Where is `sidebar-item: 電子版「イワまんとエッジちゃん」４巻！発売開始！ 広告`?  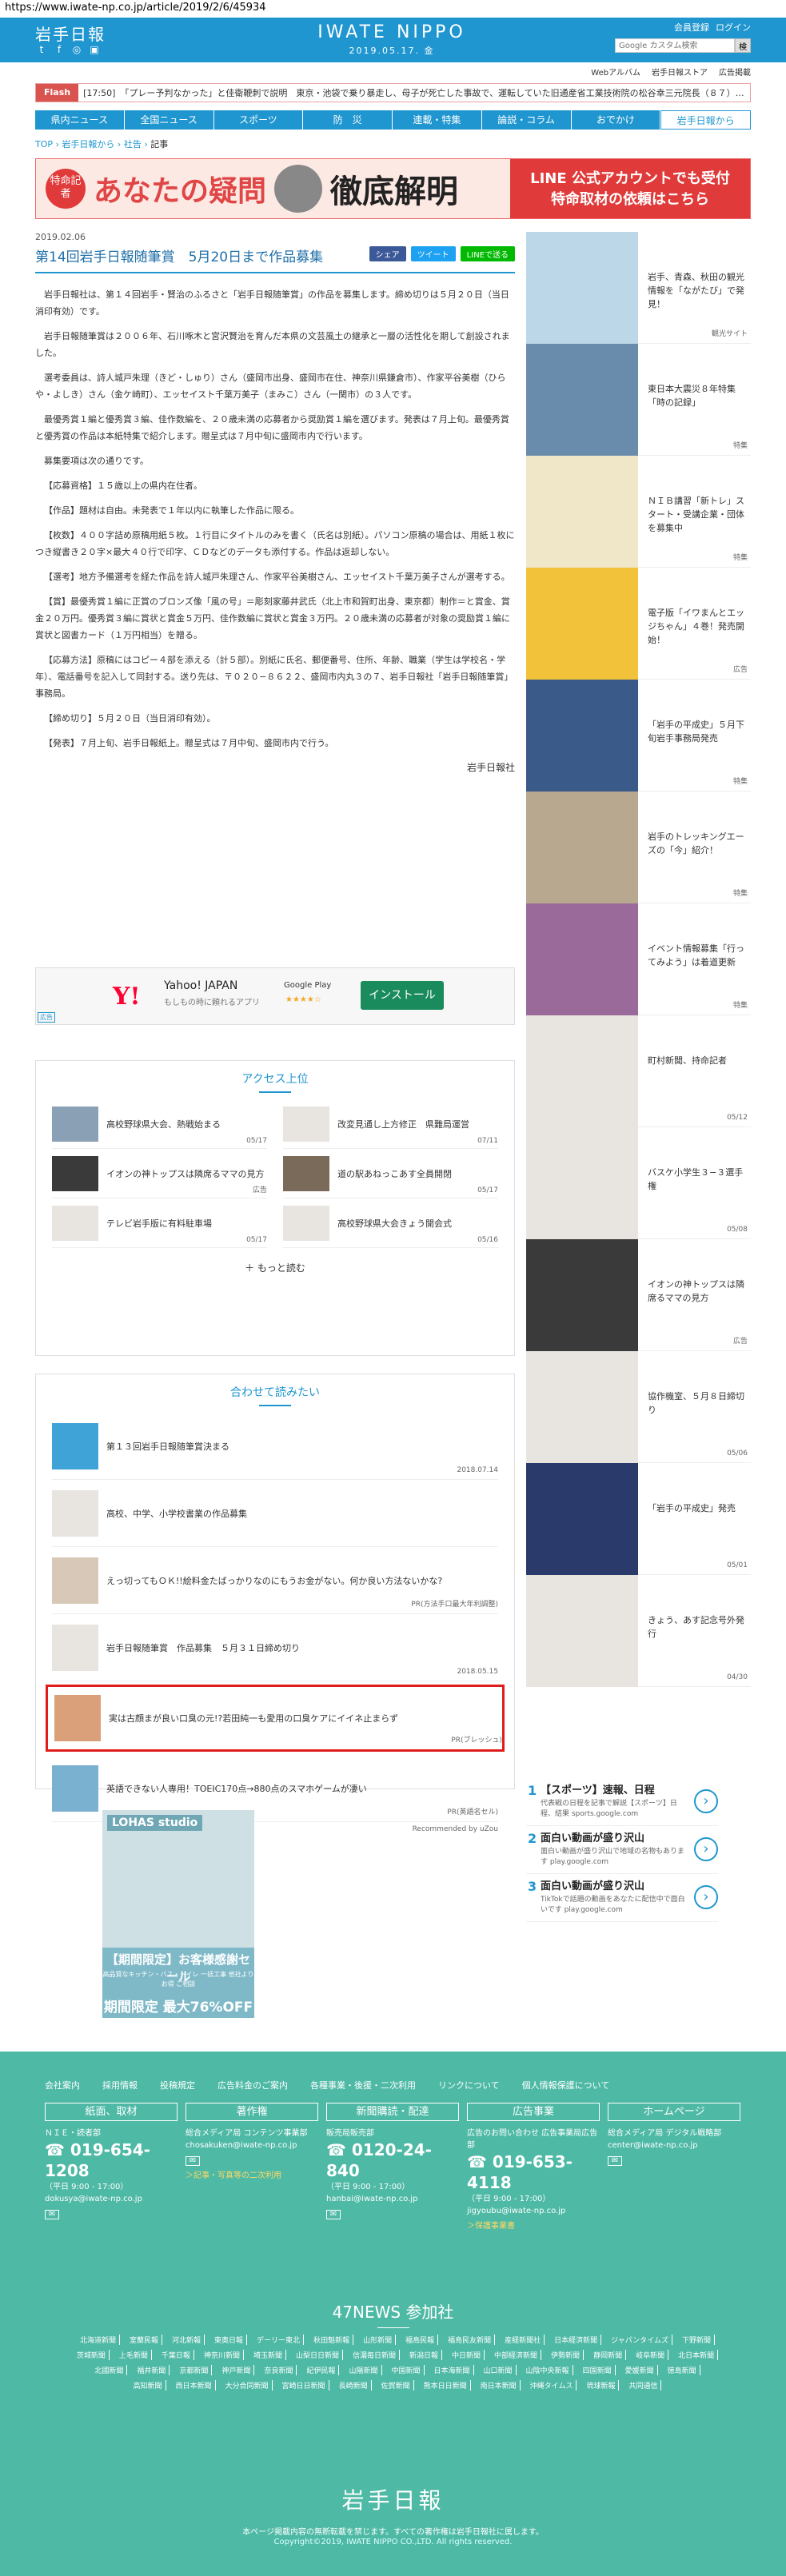 sidebar-item: 電子版「イワまんとエッジちゃん」４巻！発売開始！ 広告 is located at coordinates (639, 624).